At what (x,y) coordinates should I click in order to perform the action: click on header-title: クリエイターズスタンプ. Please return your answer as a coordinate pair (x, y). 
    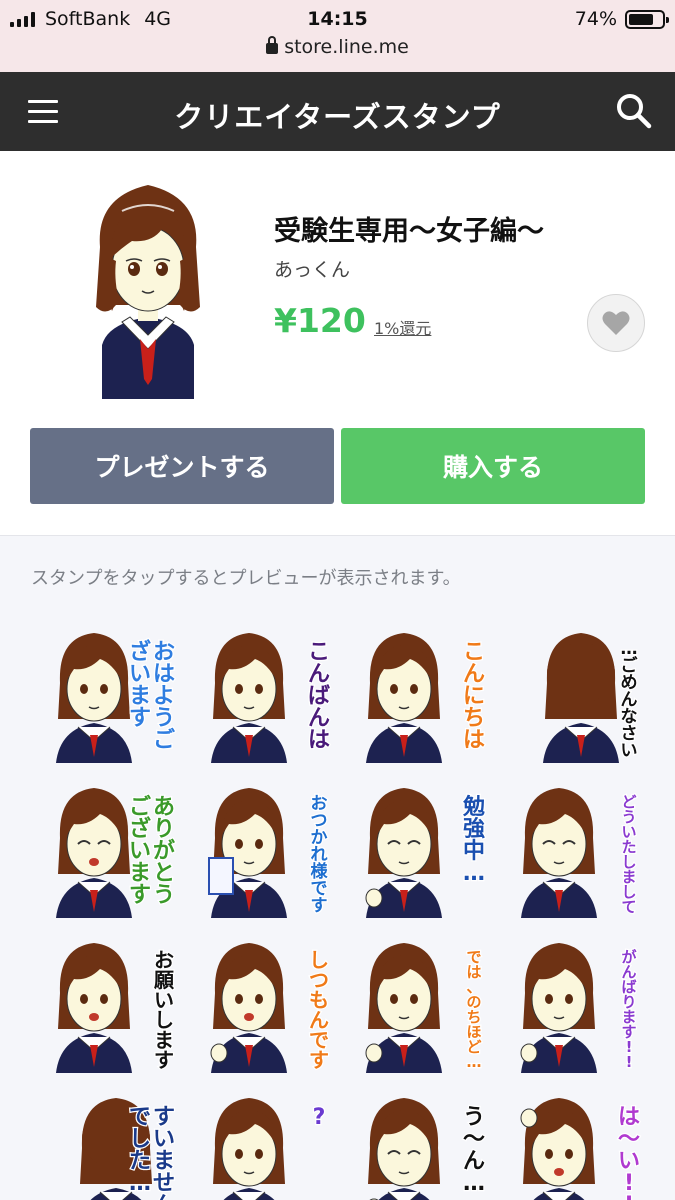
    Looking at the image, I should click on (337, 117).